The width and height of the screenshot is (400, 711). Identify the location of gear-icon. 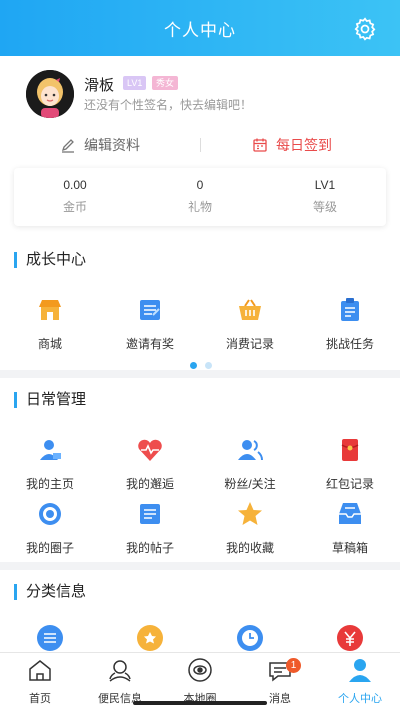
(365, 29).